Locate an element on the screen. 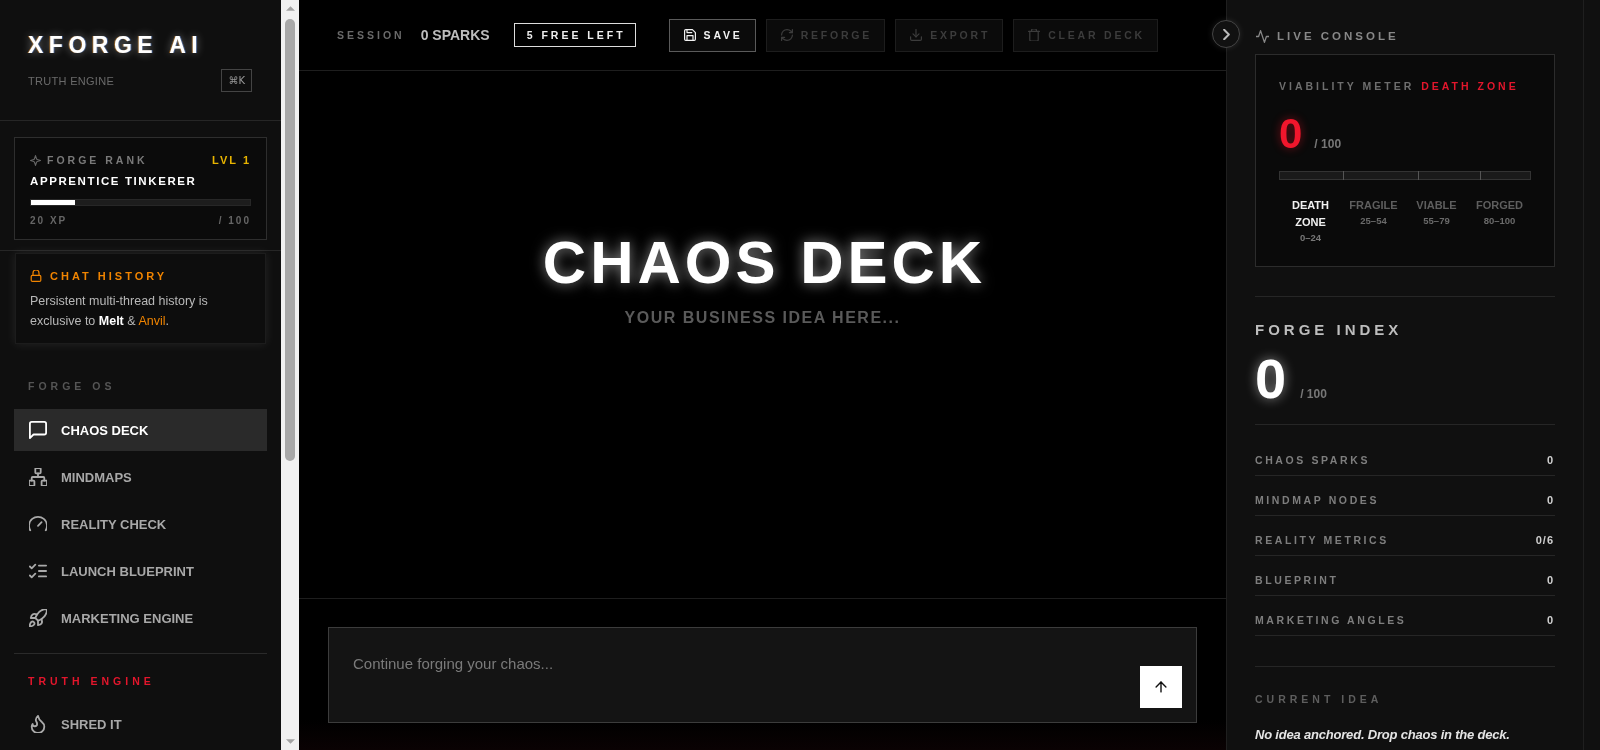  rocket-icon is located at coordinates (38, 618).